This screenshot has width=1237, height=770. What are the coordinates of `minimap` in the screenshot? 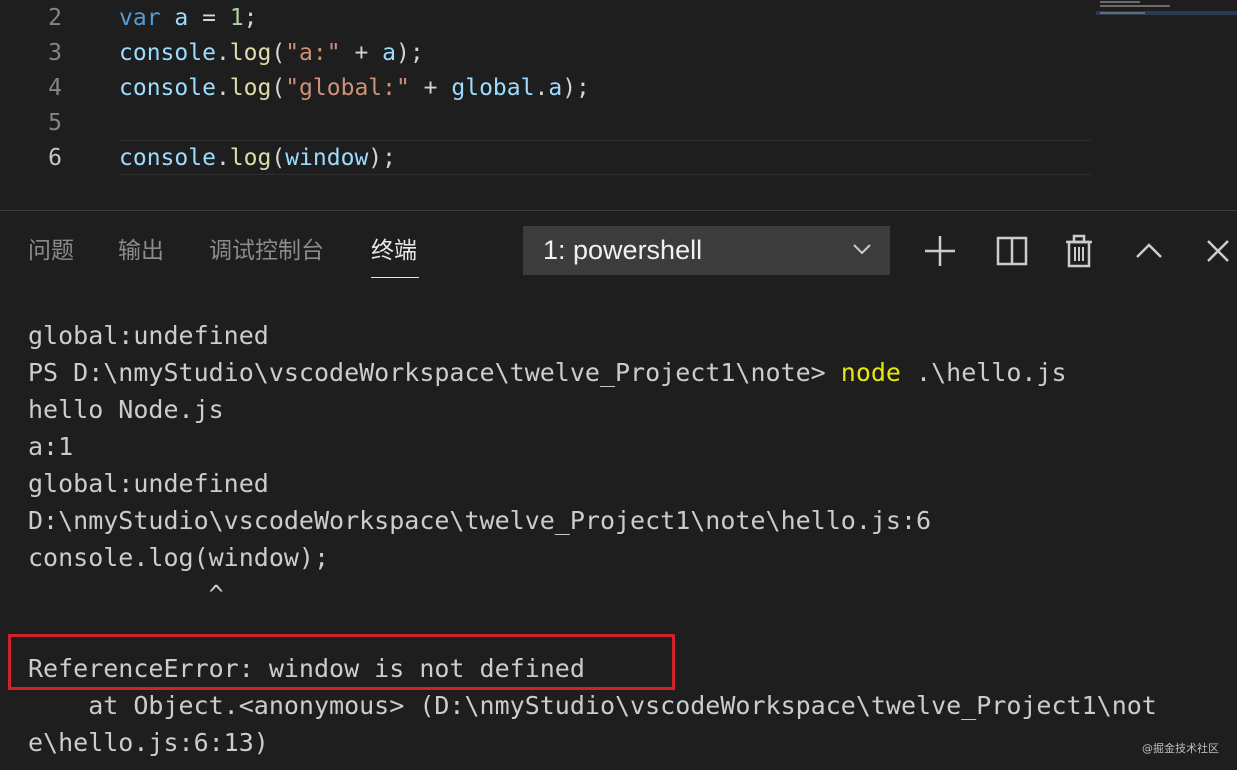 It's located at (1166, 9).